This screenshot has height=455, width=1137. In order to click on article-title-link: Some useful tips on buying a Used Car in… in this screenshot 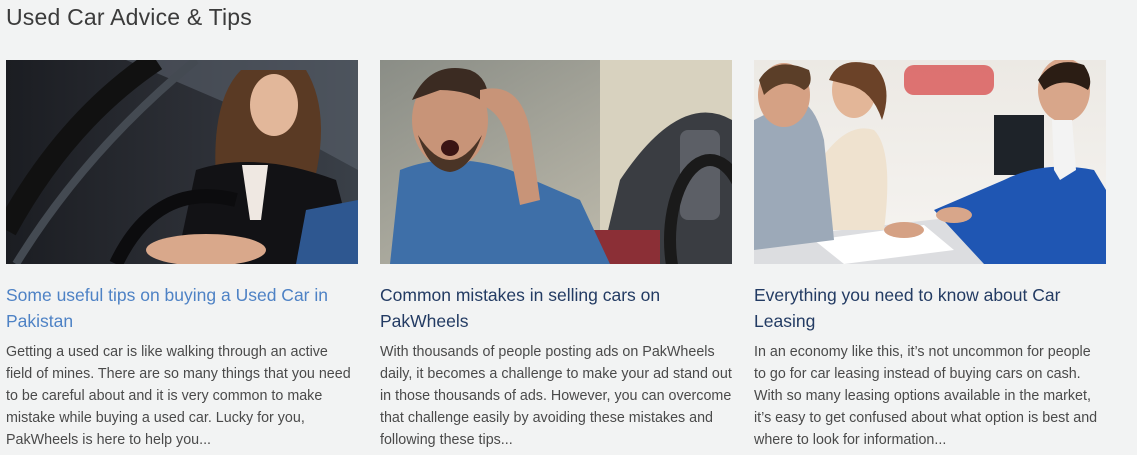, I will do `click(182, 308)`.